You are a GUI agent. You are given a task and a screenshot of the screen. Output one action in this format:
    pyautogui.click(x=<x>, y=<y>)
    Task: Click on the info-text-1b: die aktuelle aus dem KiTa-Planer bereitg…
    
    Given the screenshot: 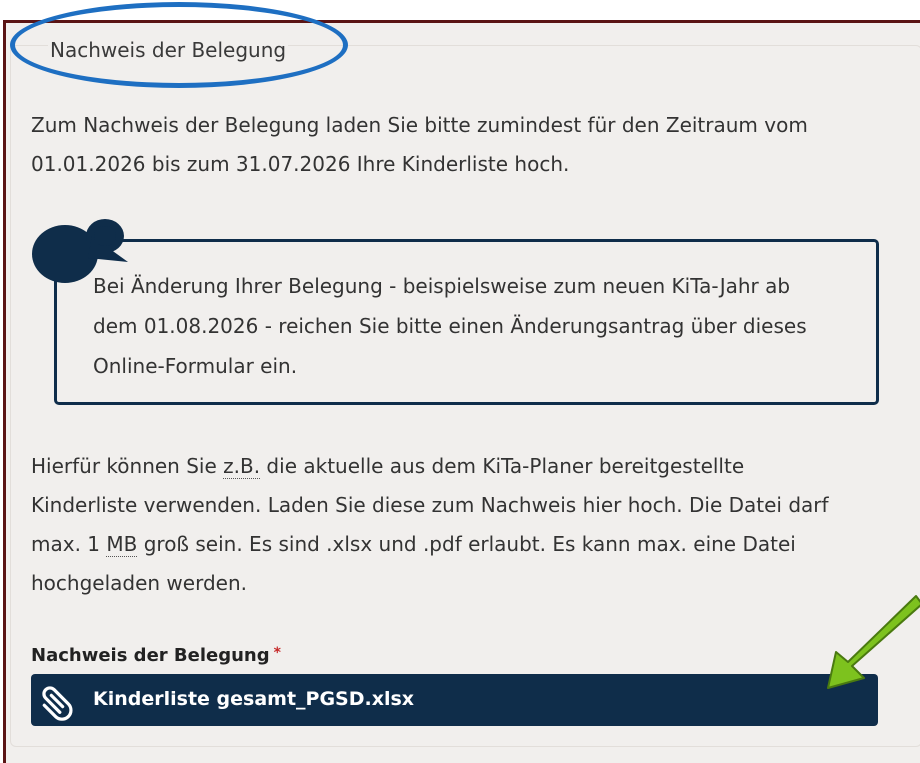 What is the action you would take?
    pyautogui.click(x=502, y=466)
    